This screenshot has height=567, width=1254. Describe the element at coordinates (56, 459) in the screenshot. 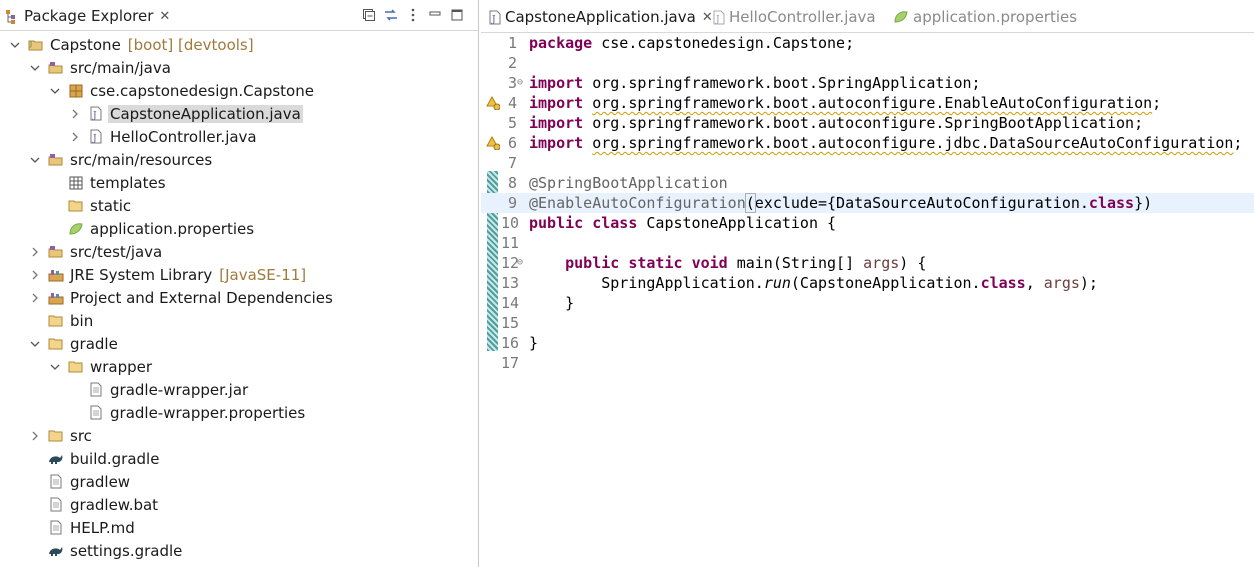

I see `gradle-icon` at that location.